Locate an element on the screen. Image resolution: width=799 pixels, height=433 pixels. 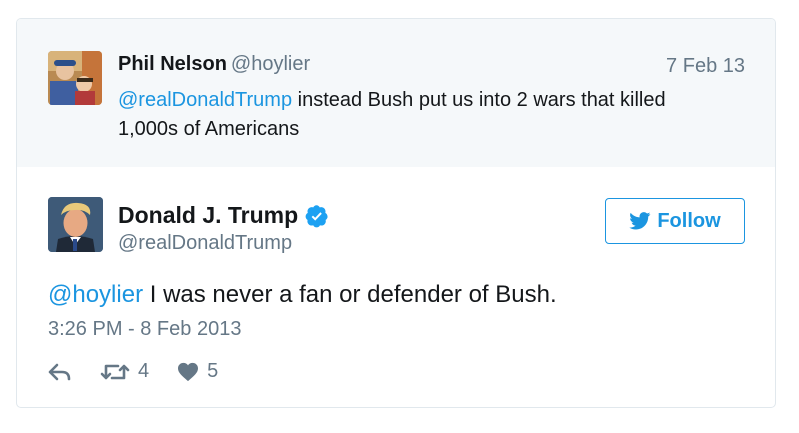
mention-link: @hoylier is located at coordinates (95, 294).